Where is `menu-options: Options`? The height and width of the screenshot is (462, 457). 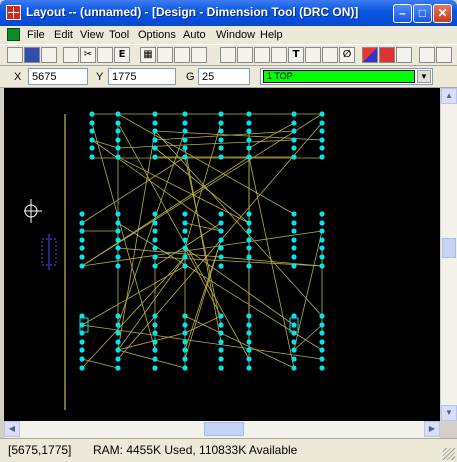
menu-options: Options is located at coordinates (157, 35).